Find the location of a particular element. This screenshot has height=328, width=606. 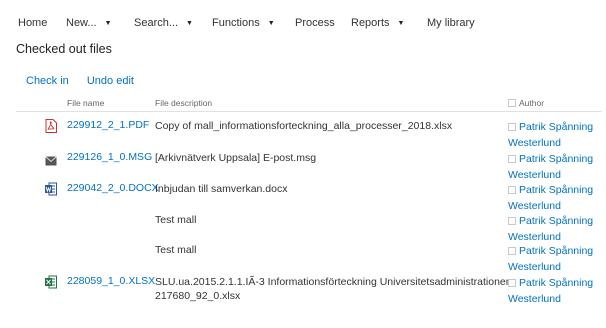

column-header-description: File description is located at coordinates (183, 103).